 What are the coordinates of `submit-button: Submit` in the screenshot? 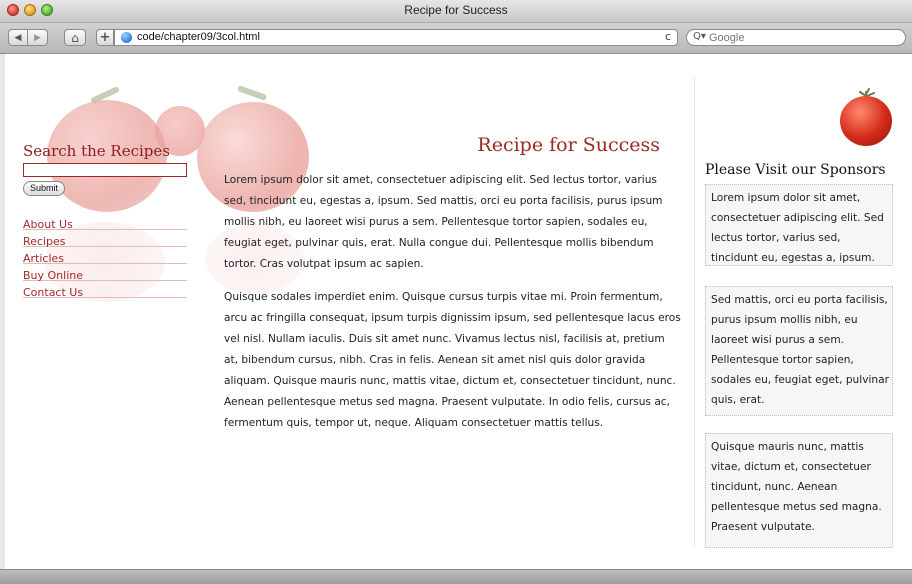 It's located at (44, 188).